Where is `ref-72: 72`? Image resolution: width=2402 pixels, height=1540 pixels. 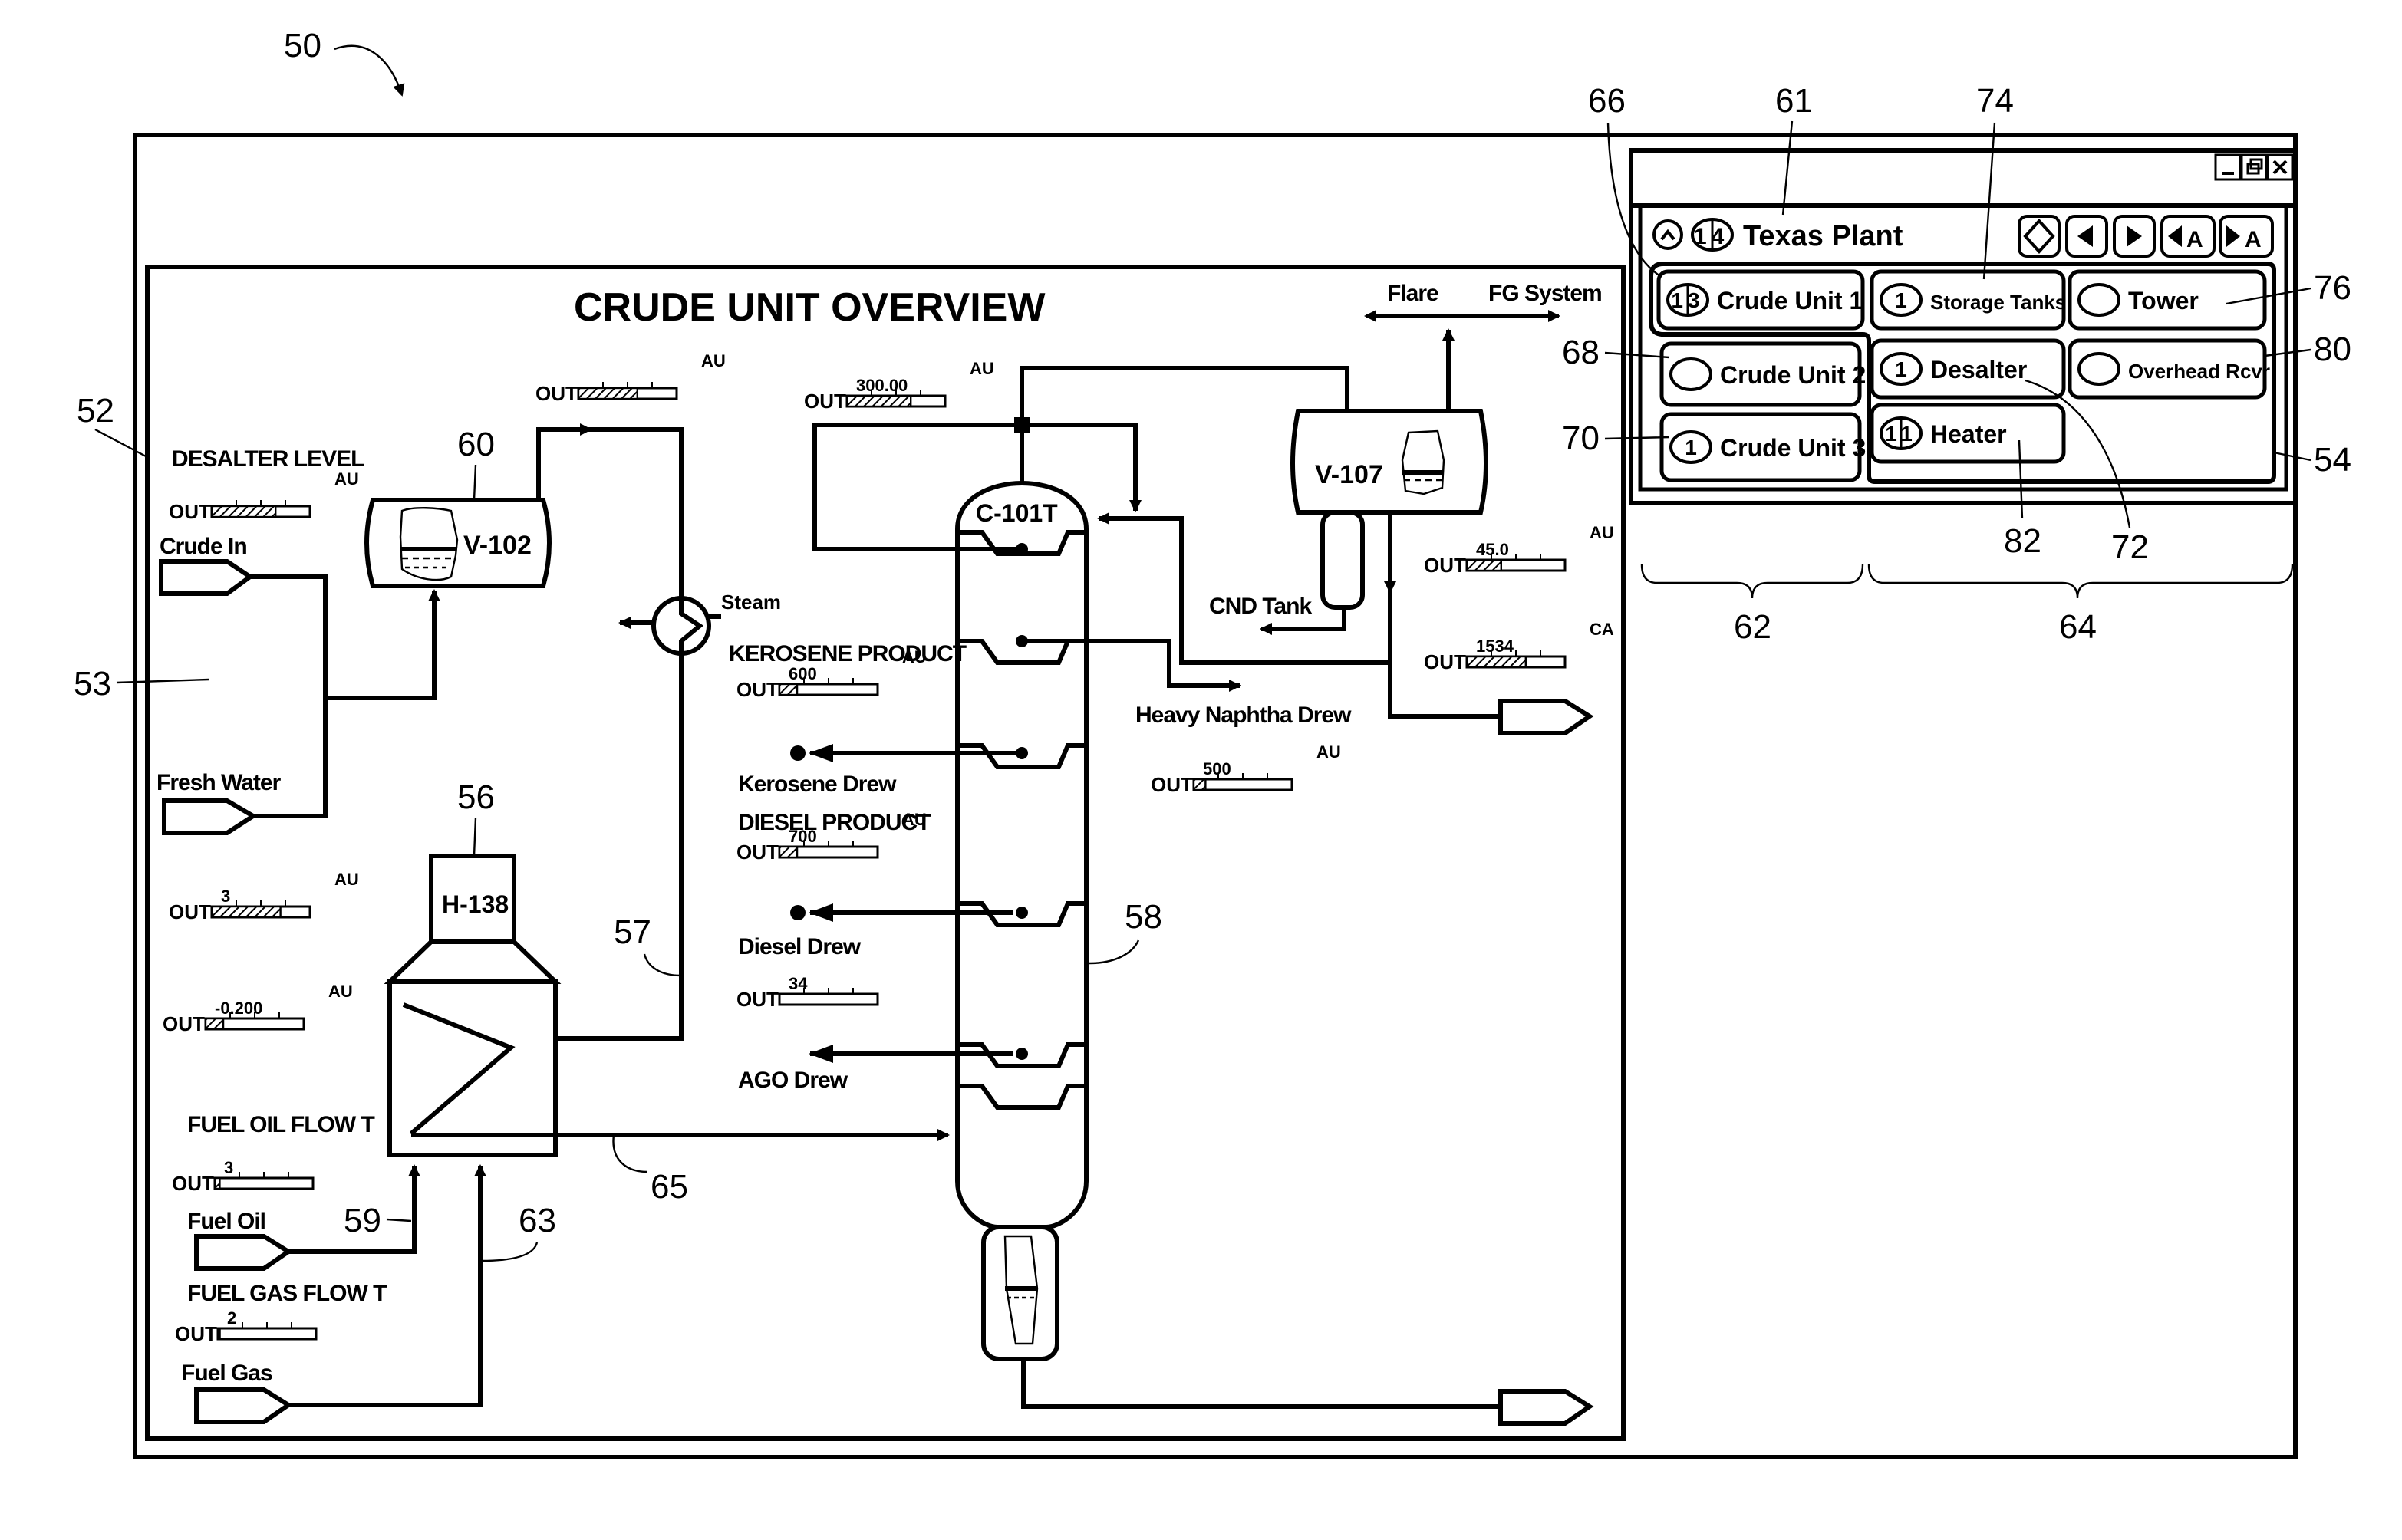
ref-72: 72 is located at coordinates (2130, 547).